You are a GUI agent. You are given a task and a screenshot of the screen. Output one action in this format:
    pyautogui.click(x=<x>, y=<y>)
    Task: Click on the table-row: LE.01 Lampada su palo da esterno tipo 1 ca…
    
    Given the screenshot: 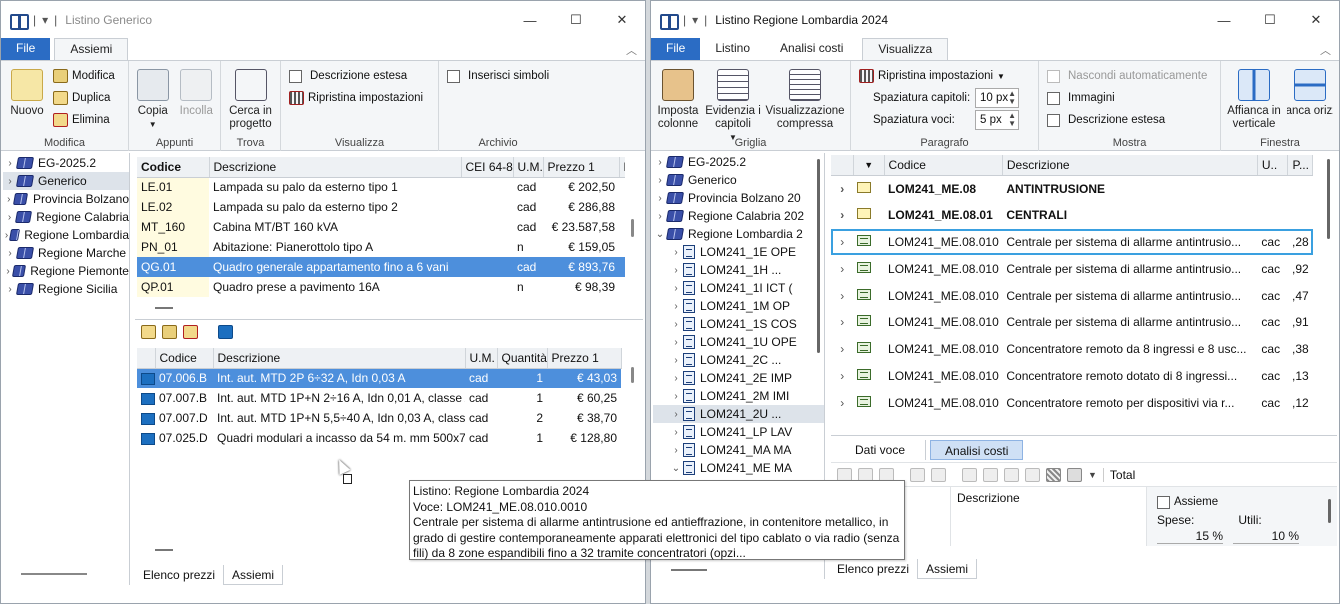 What is the action you would take?
    pyautogui.click(x=381, y=187)
    